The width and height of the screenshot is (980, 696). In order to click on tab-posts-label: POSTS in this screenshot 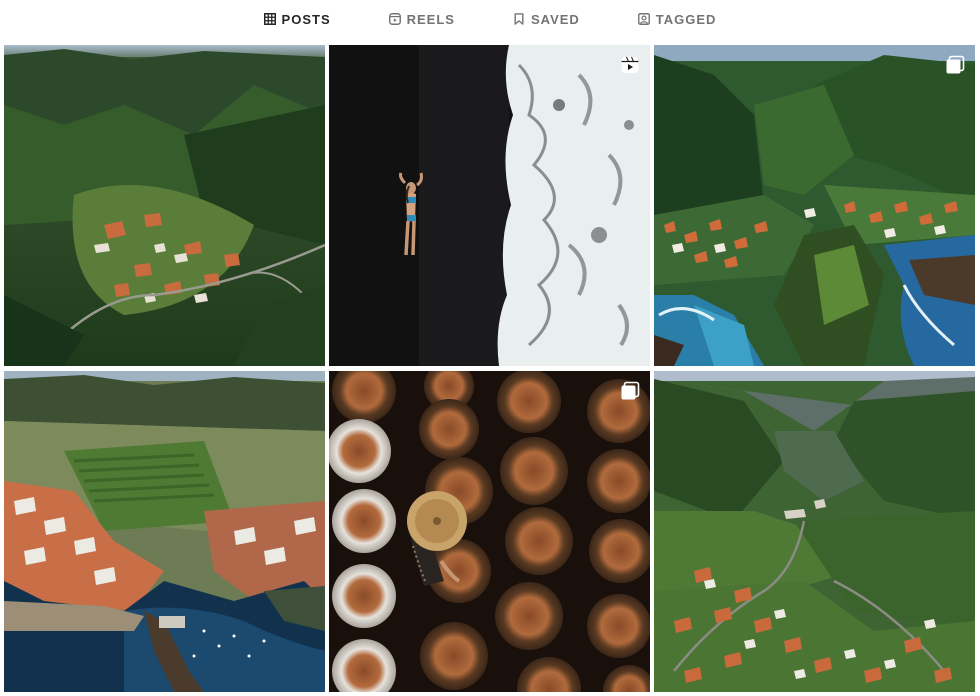, I will do `click(306, 19)`.